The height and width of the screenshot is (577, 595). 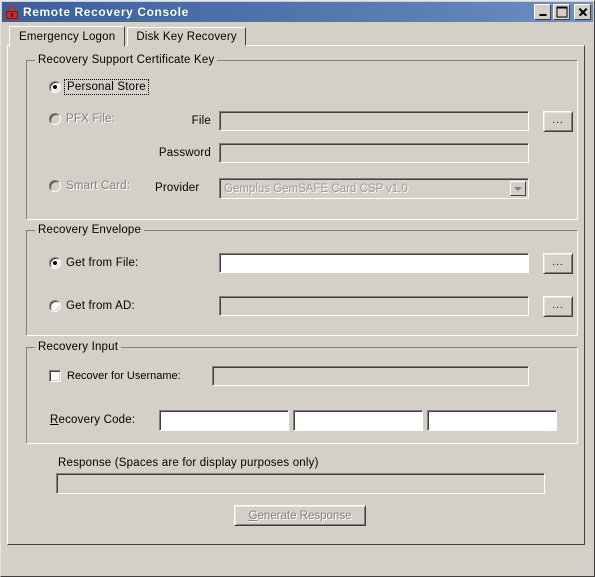 I want to click on envelope-file-input, so click(x=374, y=263).